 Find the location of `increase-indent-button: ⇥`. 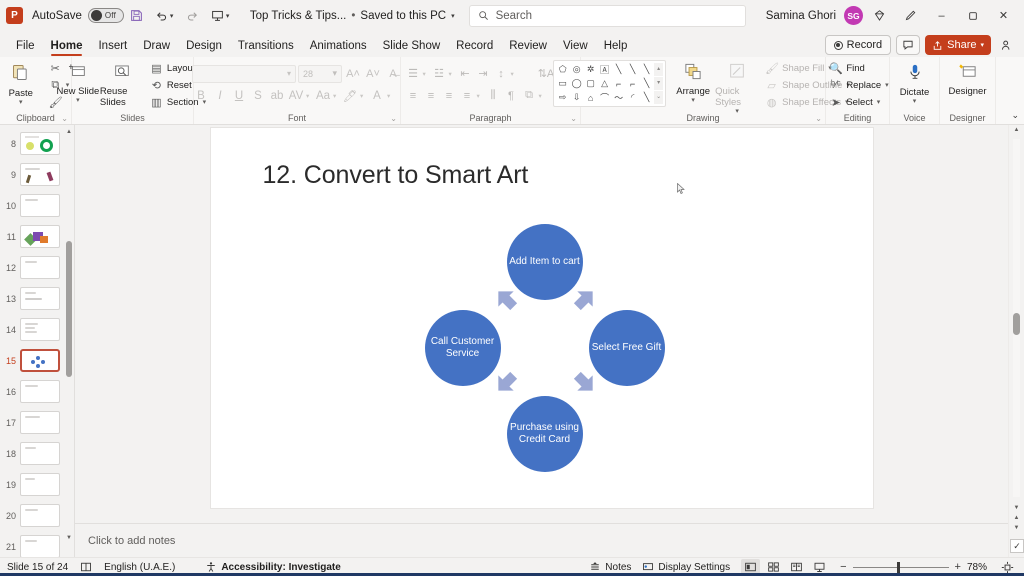

increase-indent-button: ⇥ is located at coordinates (483, 73).